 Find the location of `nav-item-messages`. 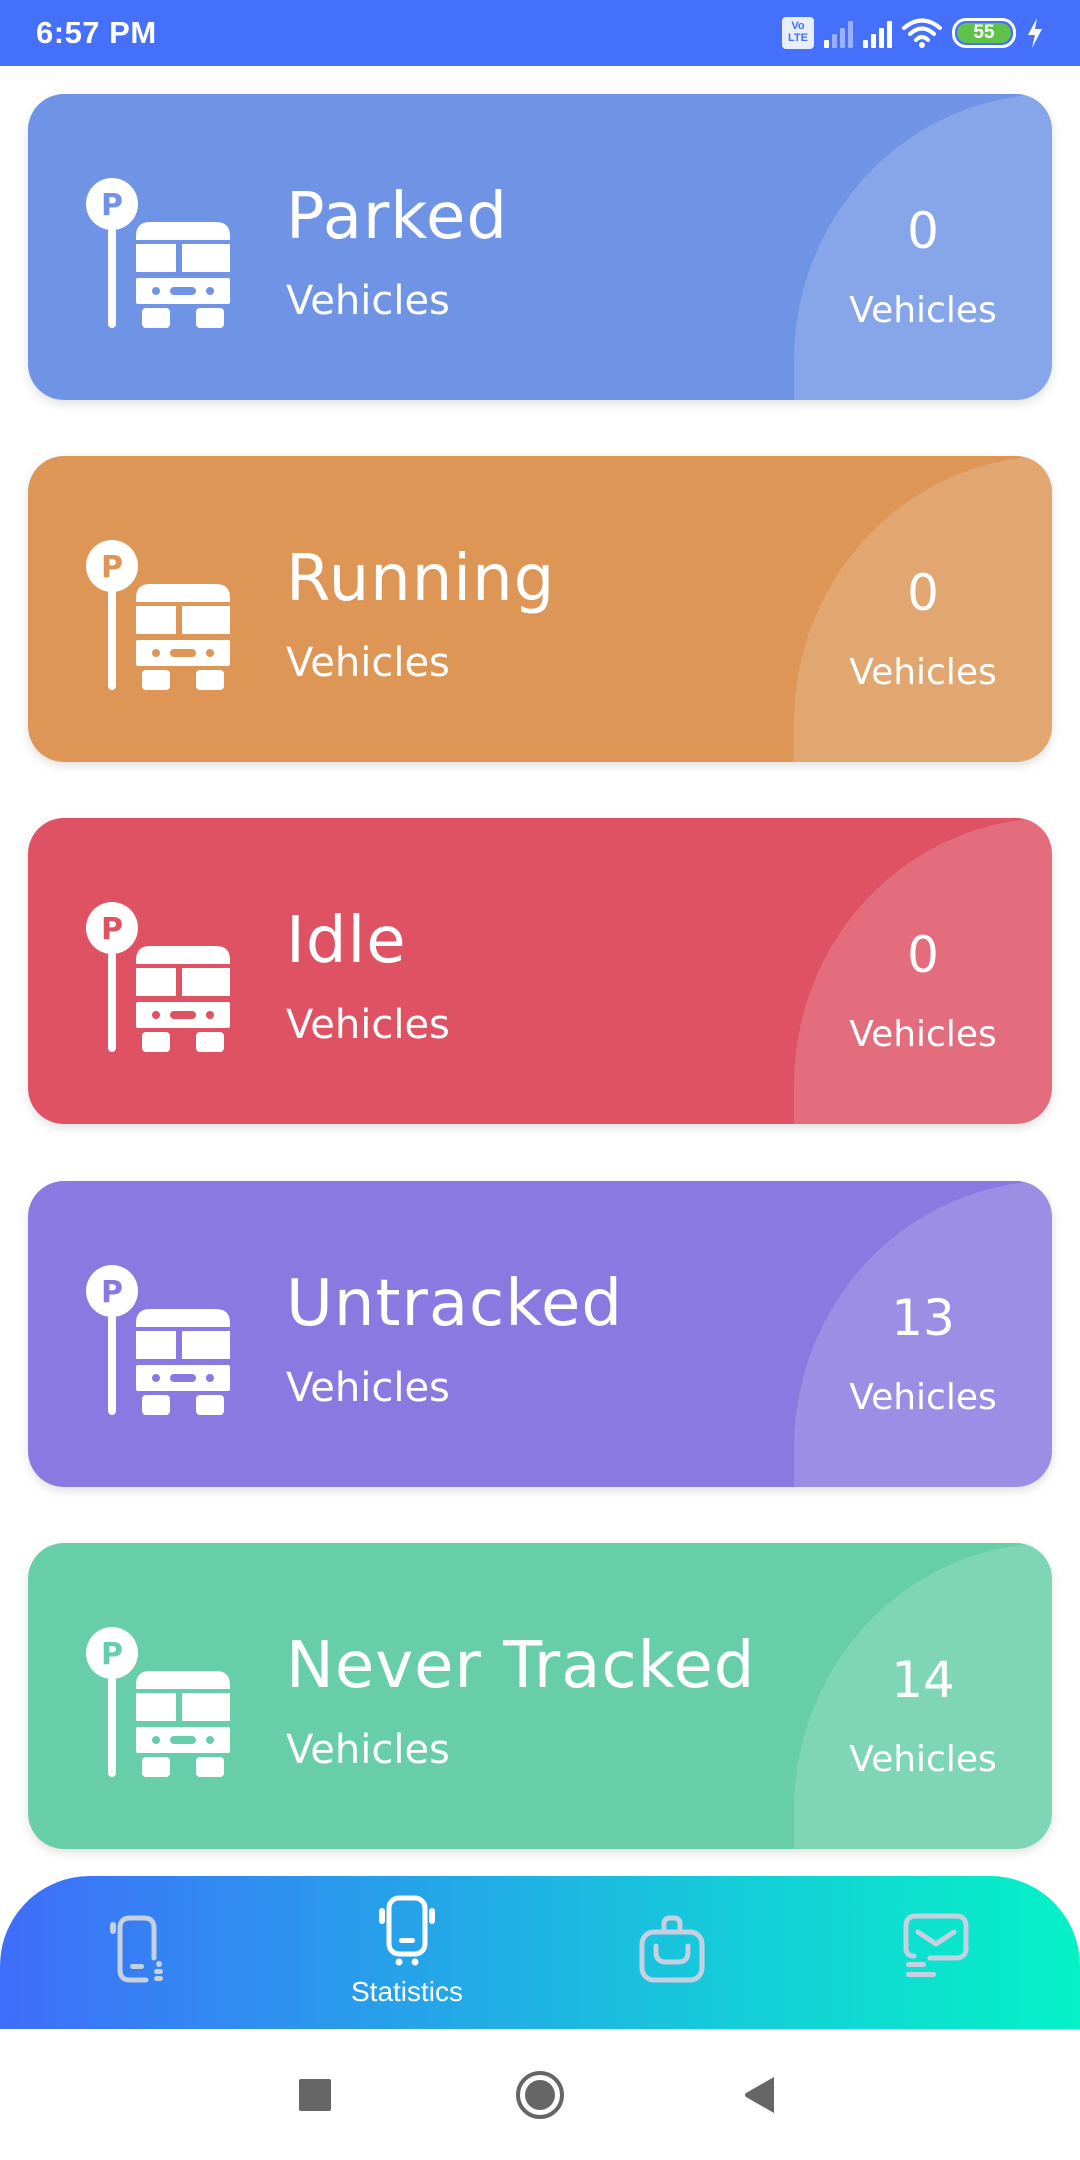

nav-item-messages is located at coordinates (936, 1952).